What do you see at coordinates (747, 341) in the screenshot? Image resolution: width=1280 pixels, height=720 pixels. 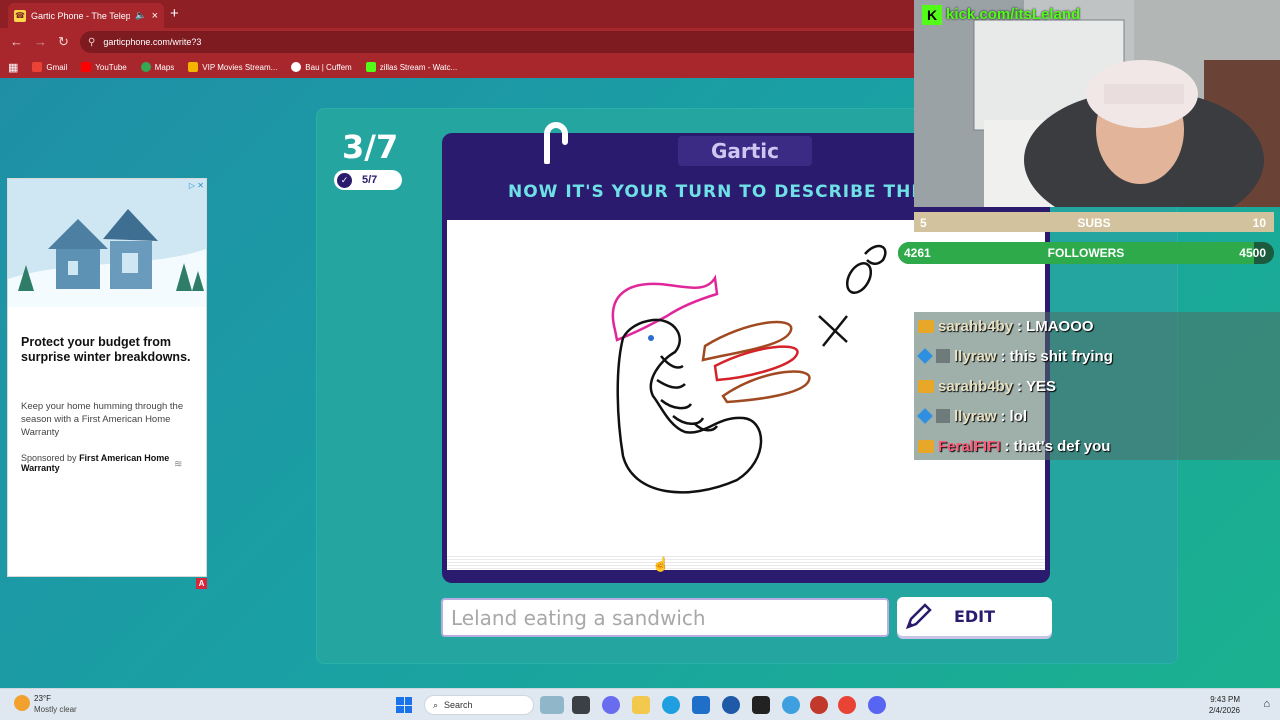 I see `drawing-bun-top` at bounding box center [747, 341].